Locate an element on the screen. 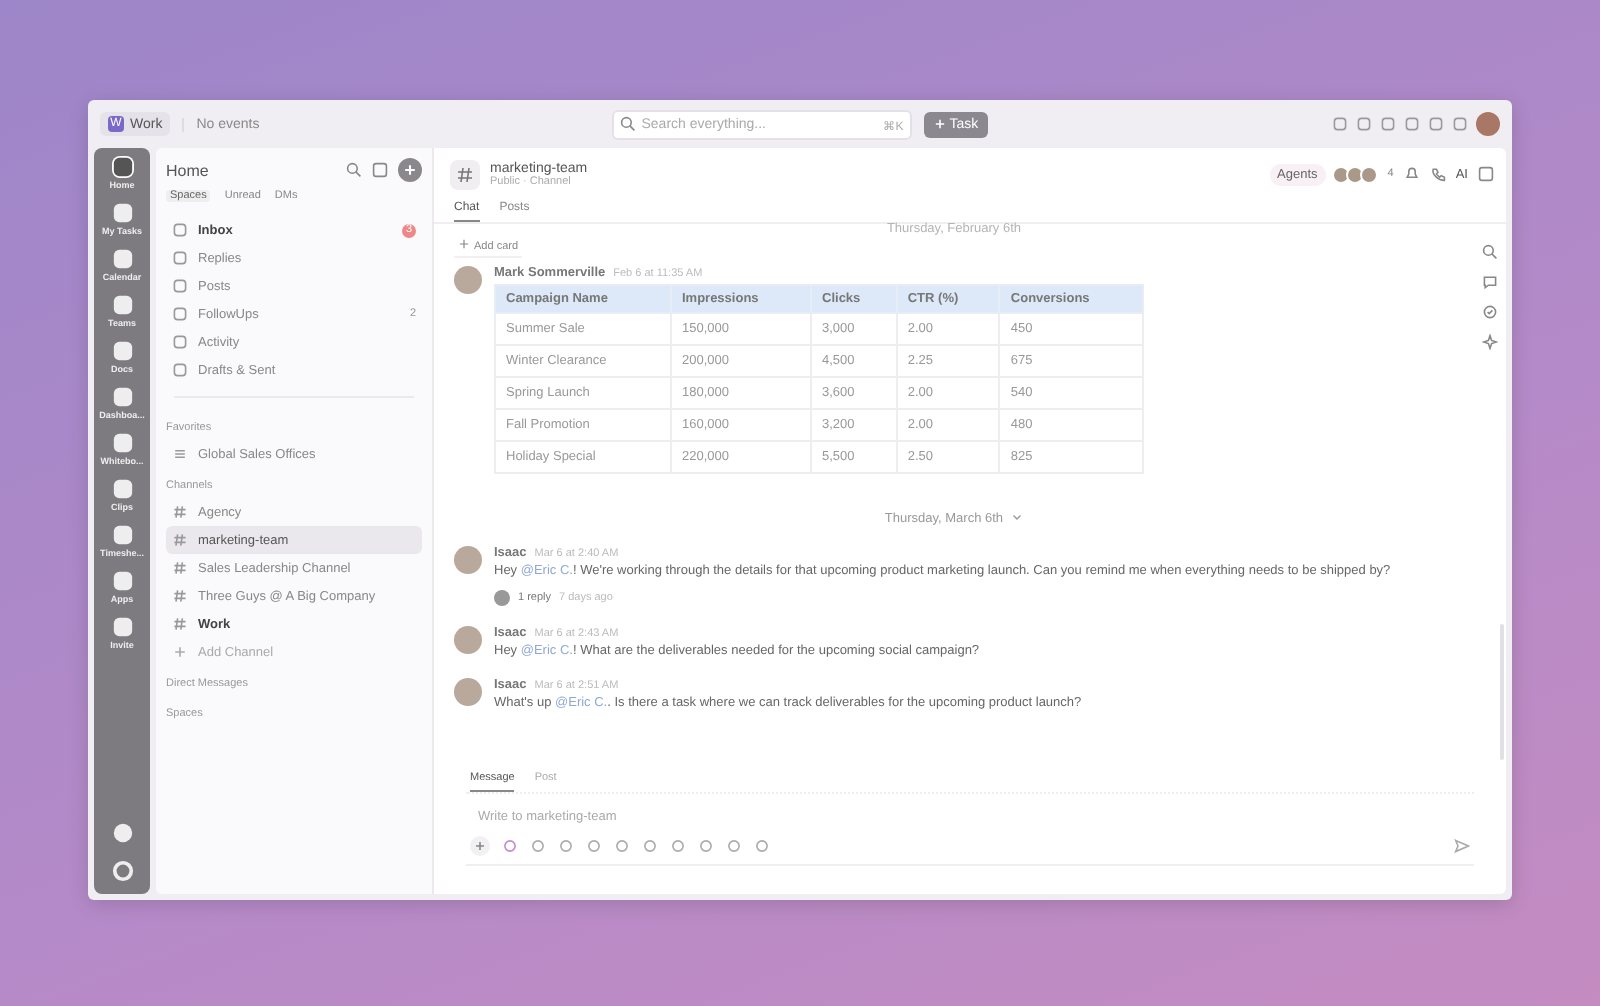 The height and width of the screenshot is (1006, 1600). bell-icon is located at coordinates (1411, 174).